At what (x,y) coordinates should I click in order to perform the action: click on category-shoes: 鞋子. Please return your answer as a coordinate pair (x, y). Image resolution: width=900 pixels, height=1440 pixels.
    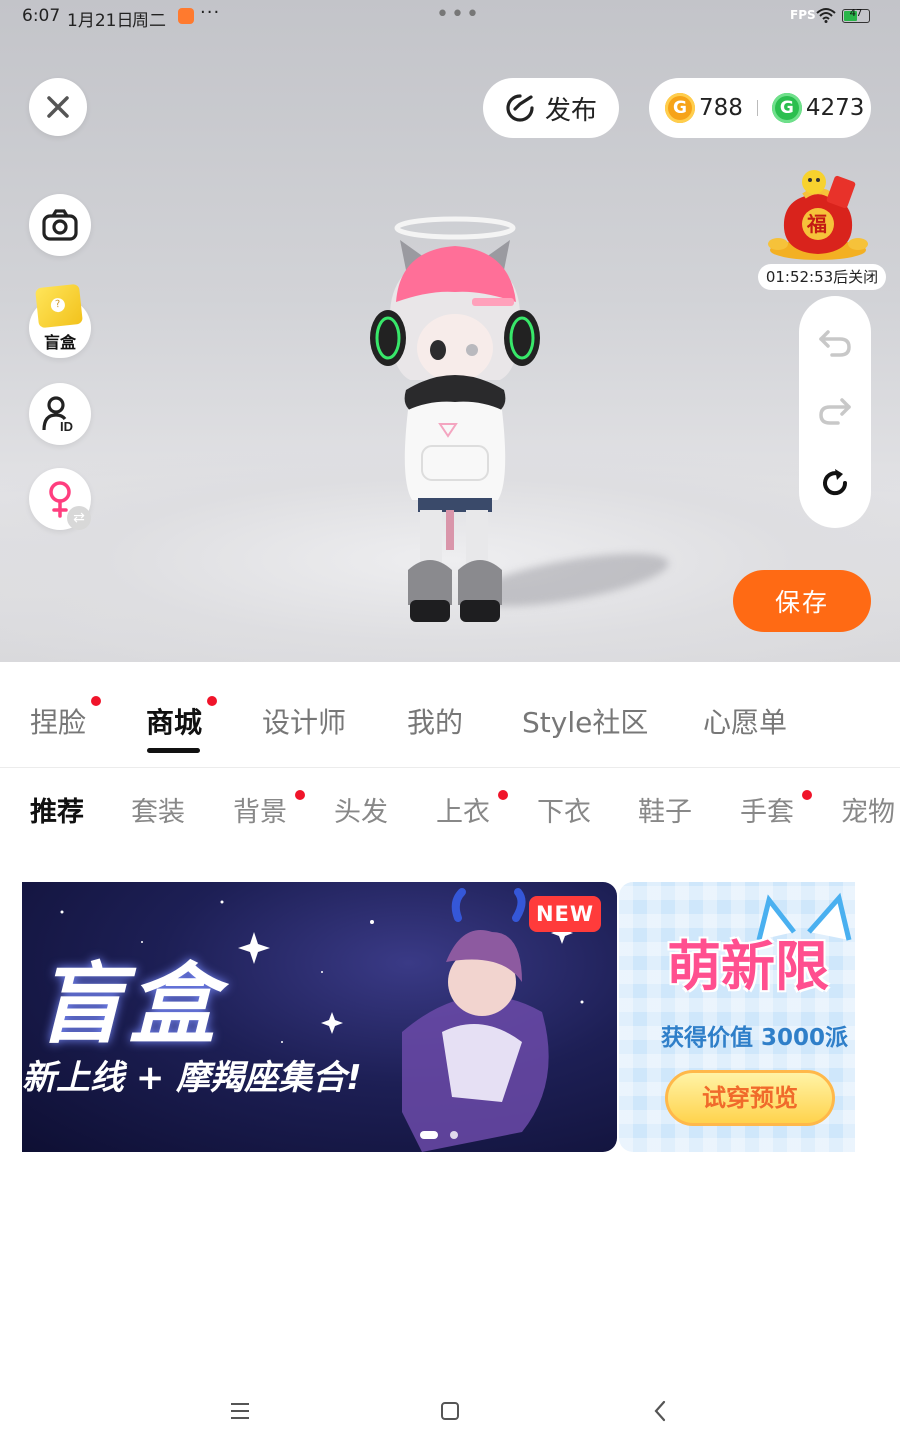
    Looking at the image, I should click on (665, 809).